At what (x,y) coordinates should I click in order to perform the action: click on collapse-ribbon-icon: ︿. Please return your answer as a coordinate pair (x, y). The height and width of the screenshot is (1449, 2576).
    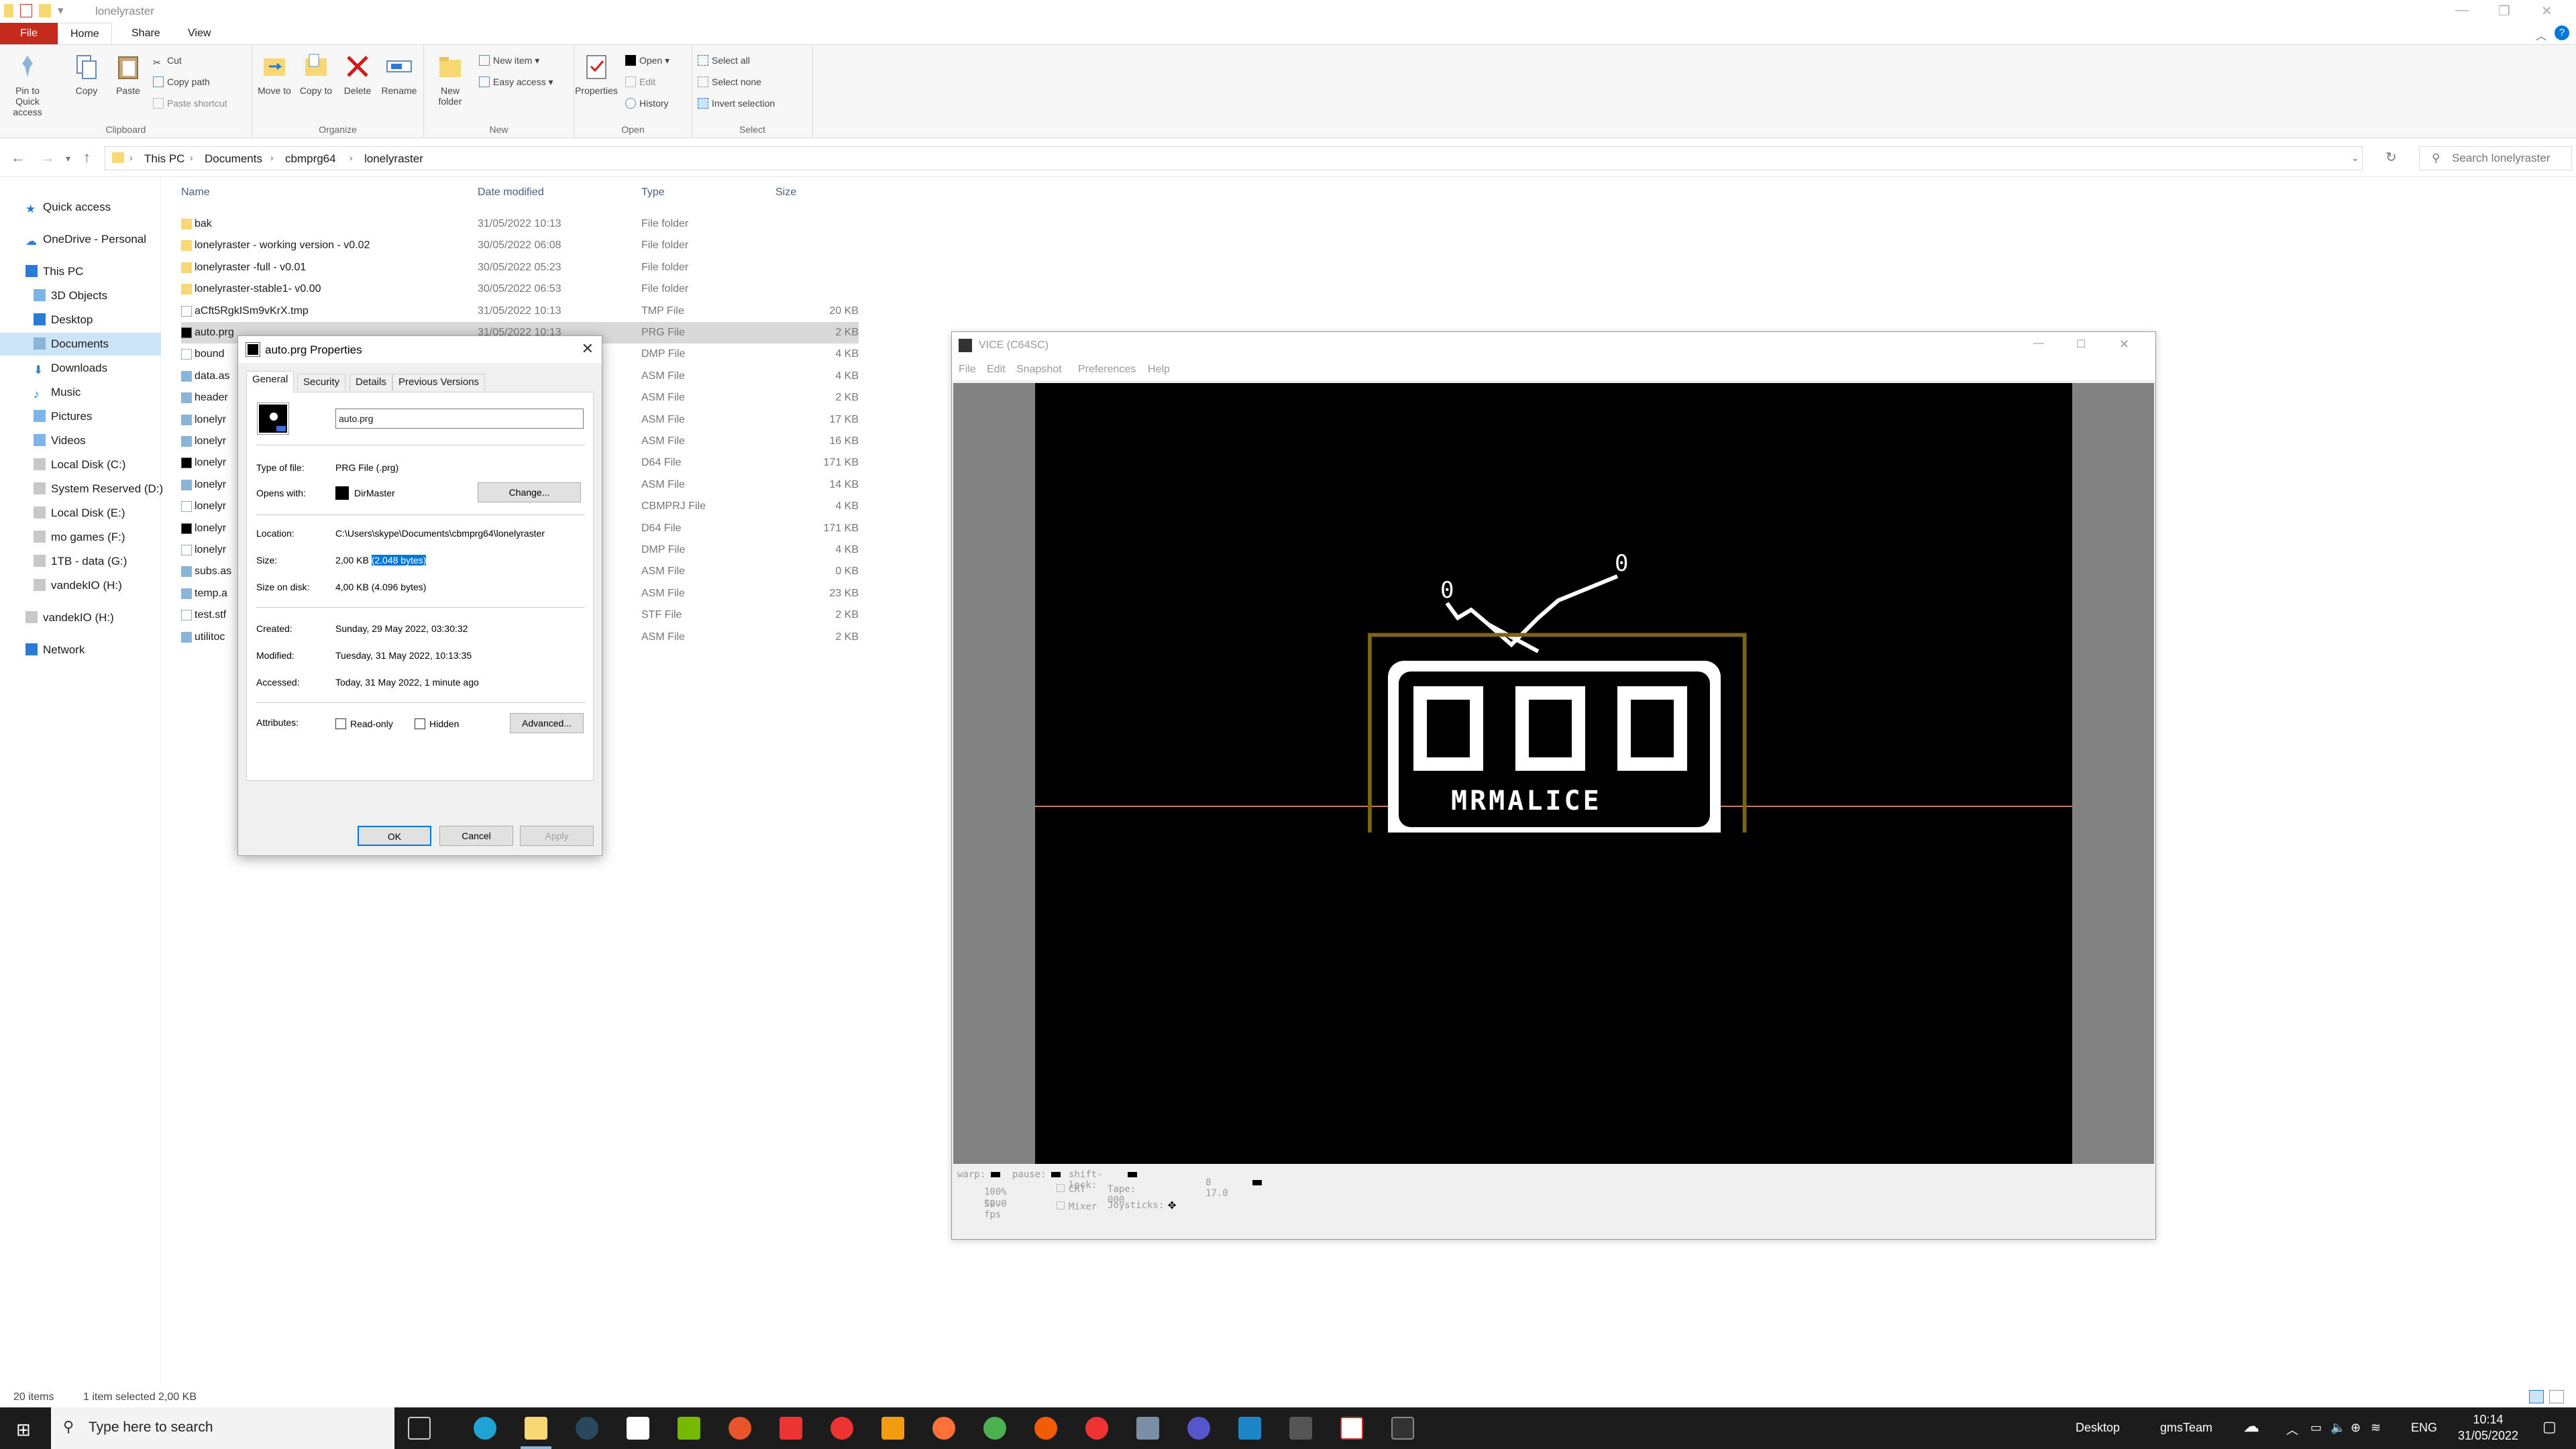
    Looking at the image, I should click on (2541, 35).